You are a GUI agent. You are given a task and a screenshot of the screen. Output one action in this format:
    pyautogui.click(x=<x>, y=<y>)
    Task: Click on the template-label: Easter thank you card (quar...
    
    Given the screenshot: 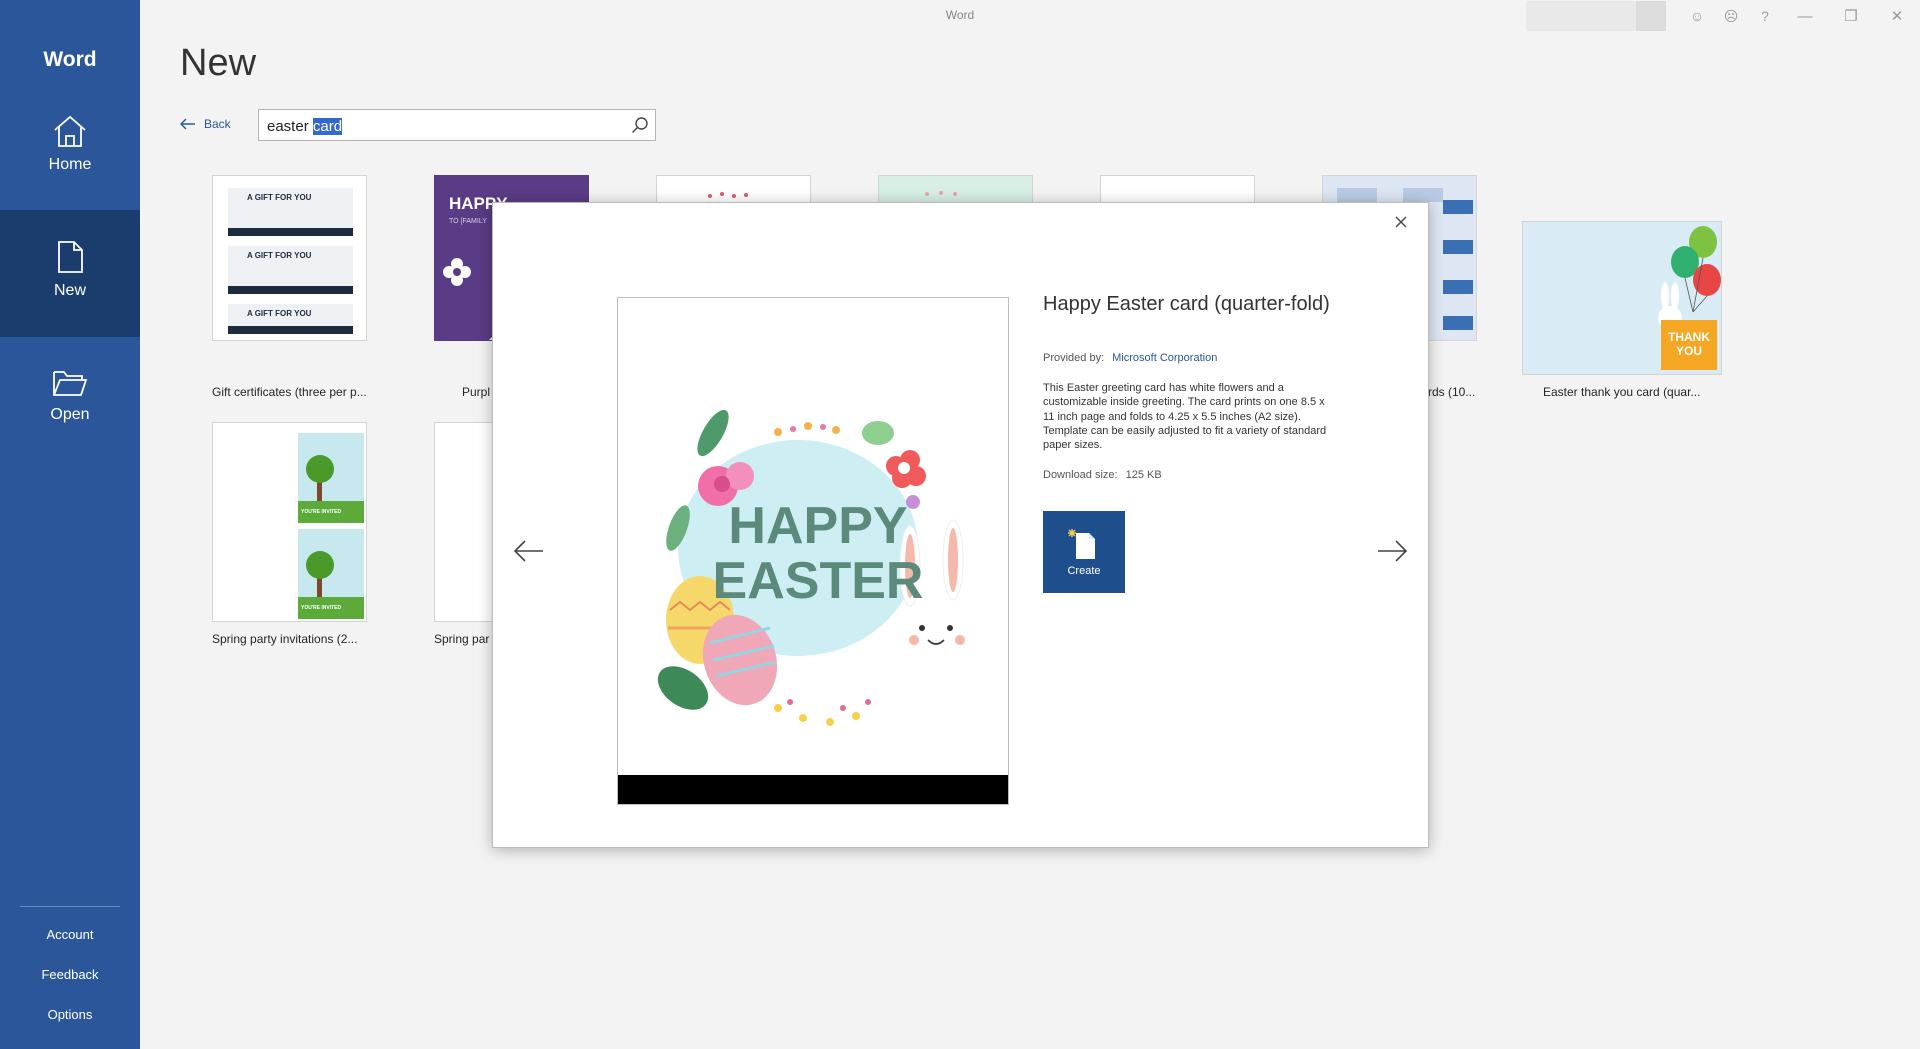 What is the action you would take?
    pyautogui.click(x=1622, y=392)
    